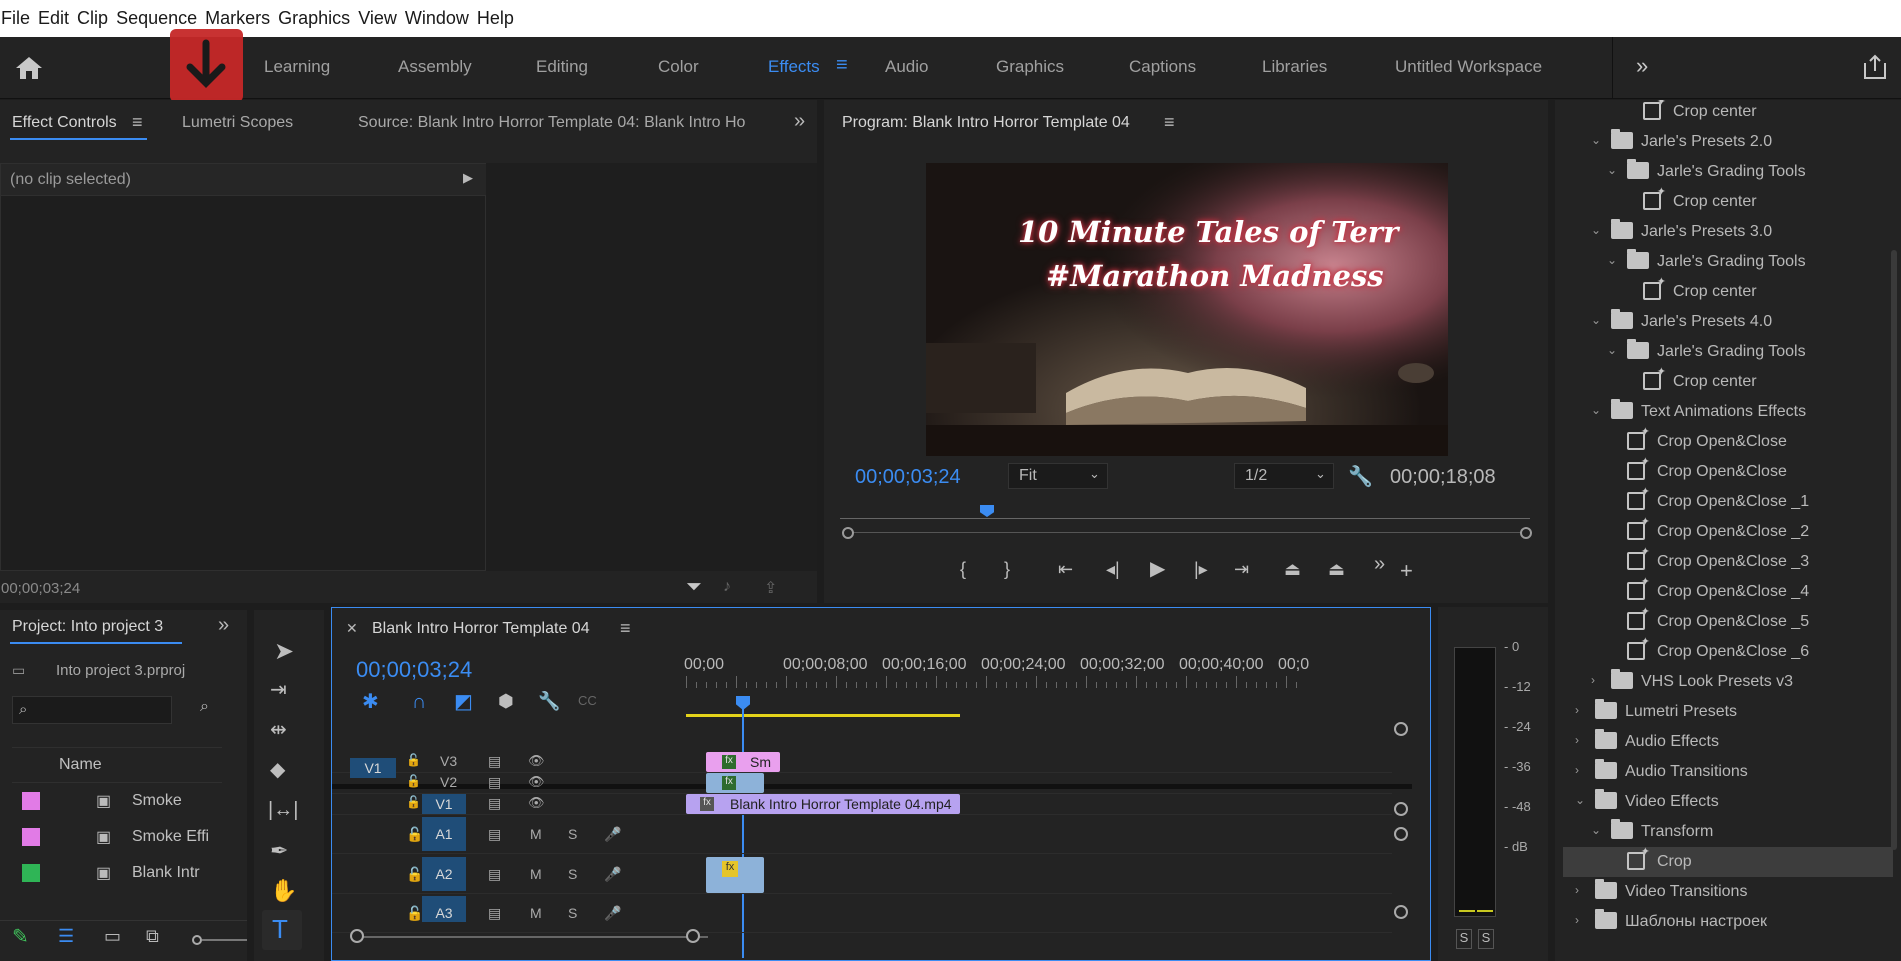 The height and width of the screenshot is (961, 1901). I want to click on mark-in-icon: {, so click(963, 569).